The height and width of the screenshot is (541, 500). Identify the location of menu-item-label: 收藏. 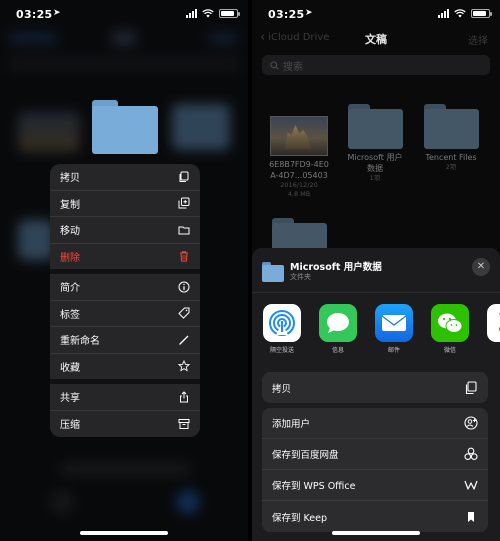
(70, 368).